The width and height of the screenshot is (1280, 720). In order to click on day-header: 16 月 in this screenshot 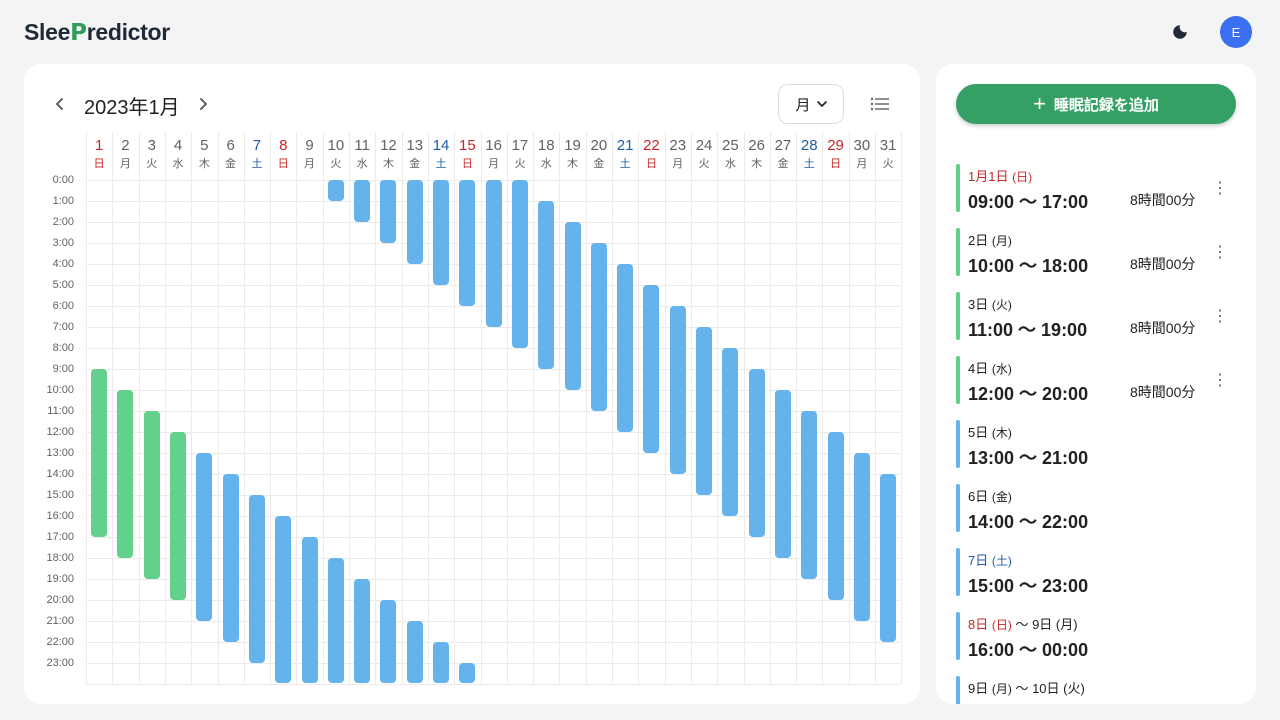, I will do `click(494, 154)`.